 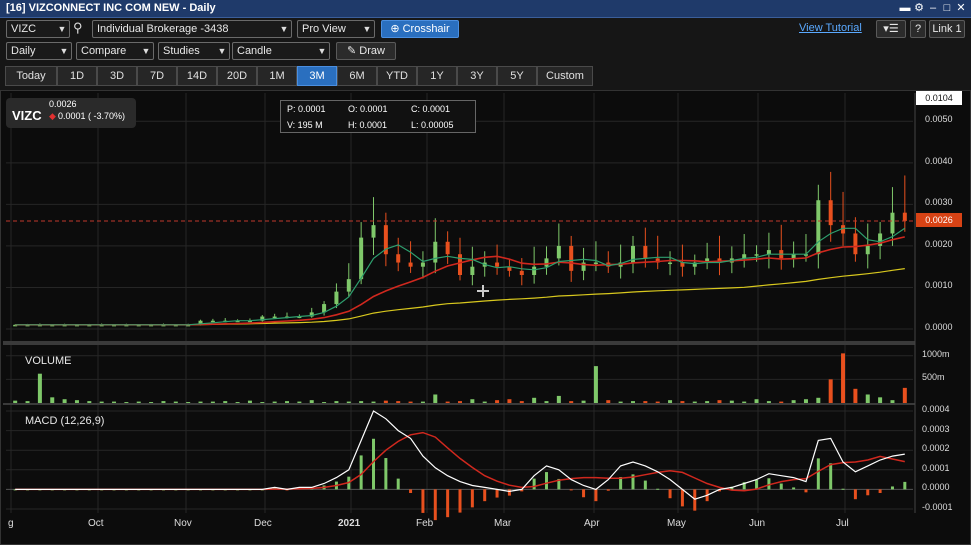 What do you see at coordinates (38, 29) in the screenshot?
I see `symbol-input: VIZC ▼` at bounding box center [38, 29].